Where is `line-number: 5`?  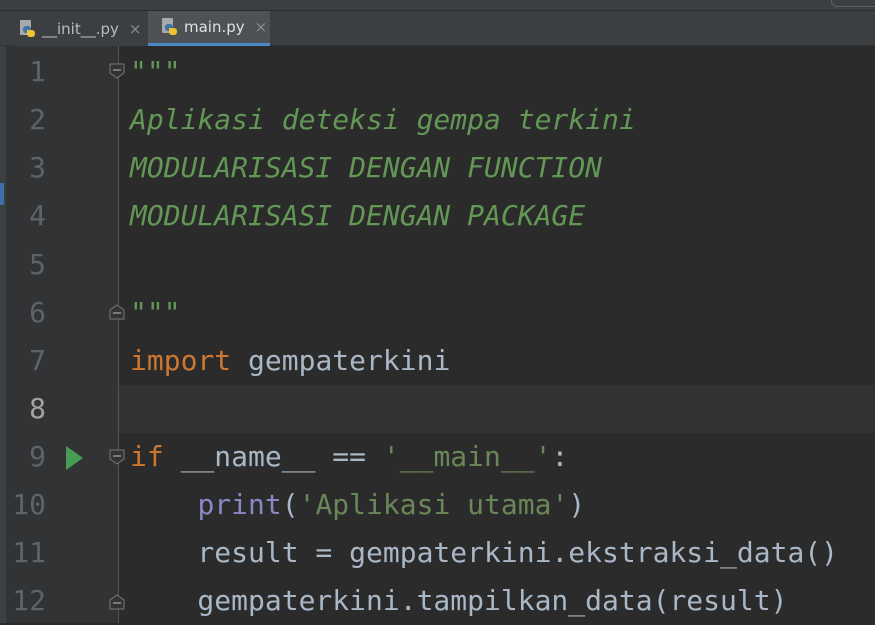 line-number: 5 is located at coordinates (37, 264).